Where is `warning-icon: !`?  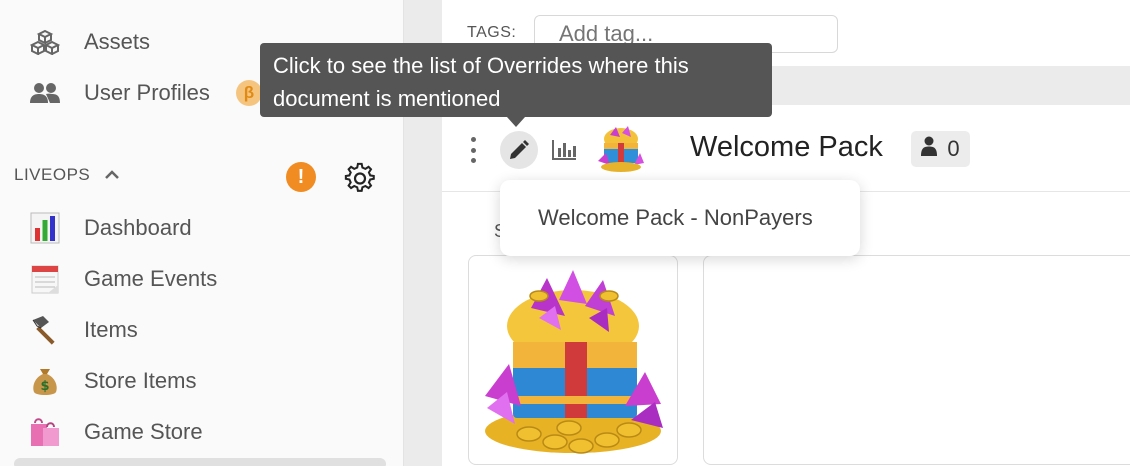 warning-icon: ! is located at coordinates (301, 177).